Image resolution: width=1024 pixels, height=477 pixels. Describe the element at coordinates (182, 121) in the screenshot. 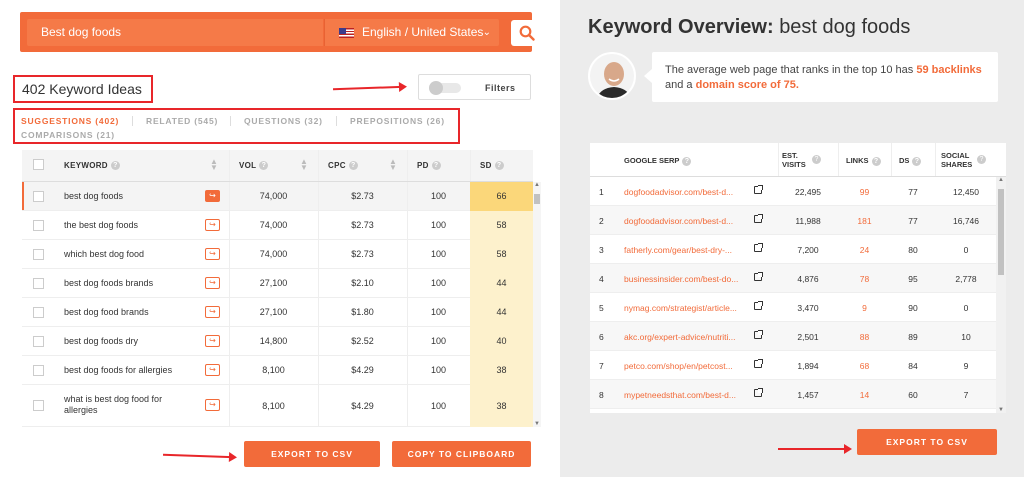

I see `tab-related: RELATED (545)` at that location.